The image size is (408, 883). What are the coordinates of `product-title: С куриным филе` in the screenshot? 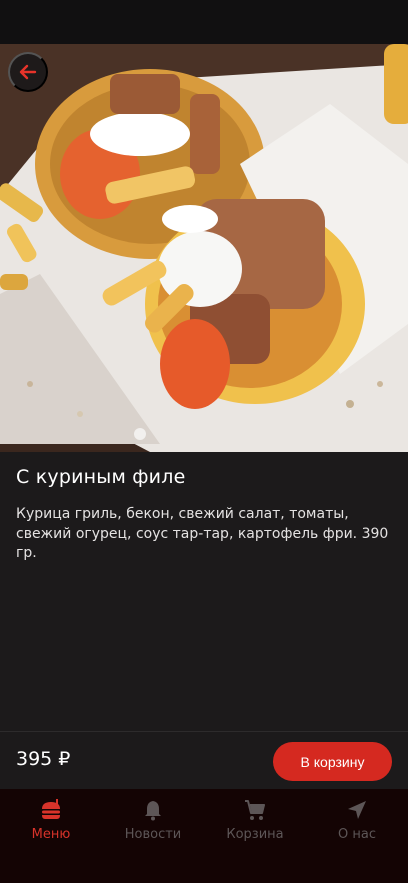 It's located at (101, 477).